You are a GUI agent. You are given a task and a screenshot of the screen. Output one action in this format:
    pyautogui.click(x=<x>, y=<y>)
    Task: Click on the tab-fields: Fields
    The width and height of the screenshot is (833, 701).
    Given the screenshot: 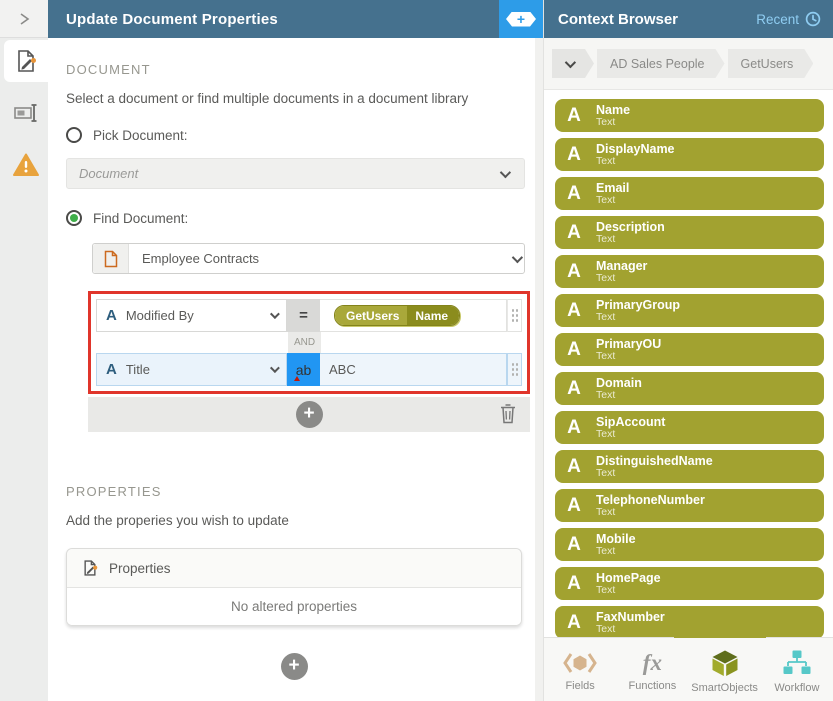 What is the action you would take?
    pyautogui.click(x=580, y=669)
    